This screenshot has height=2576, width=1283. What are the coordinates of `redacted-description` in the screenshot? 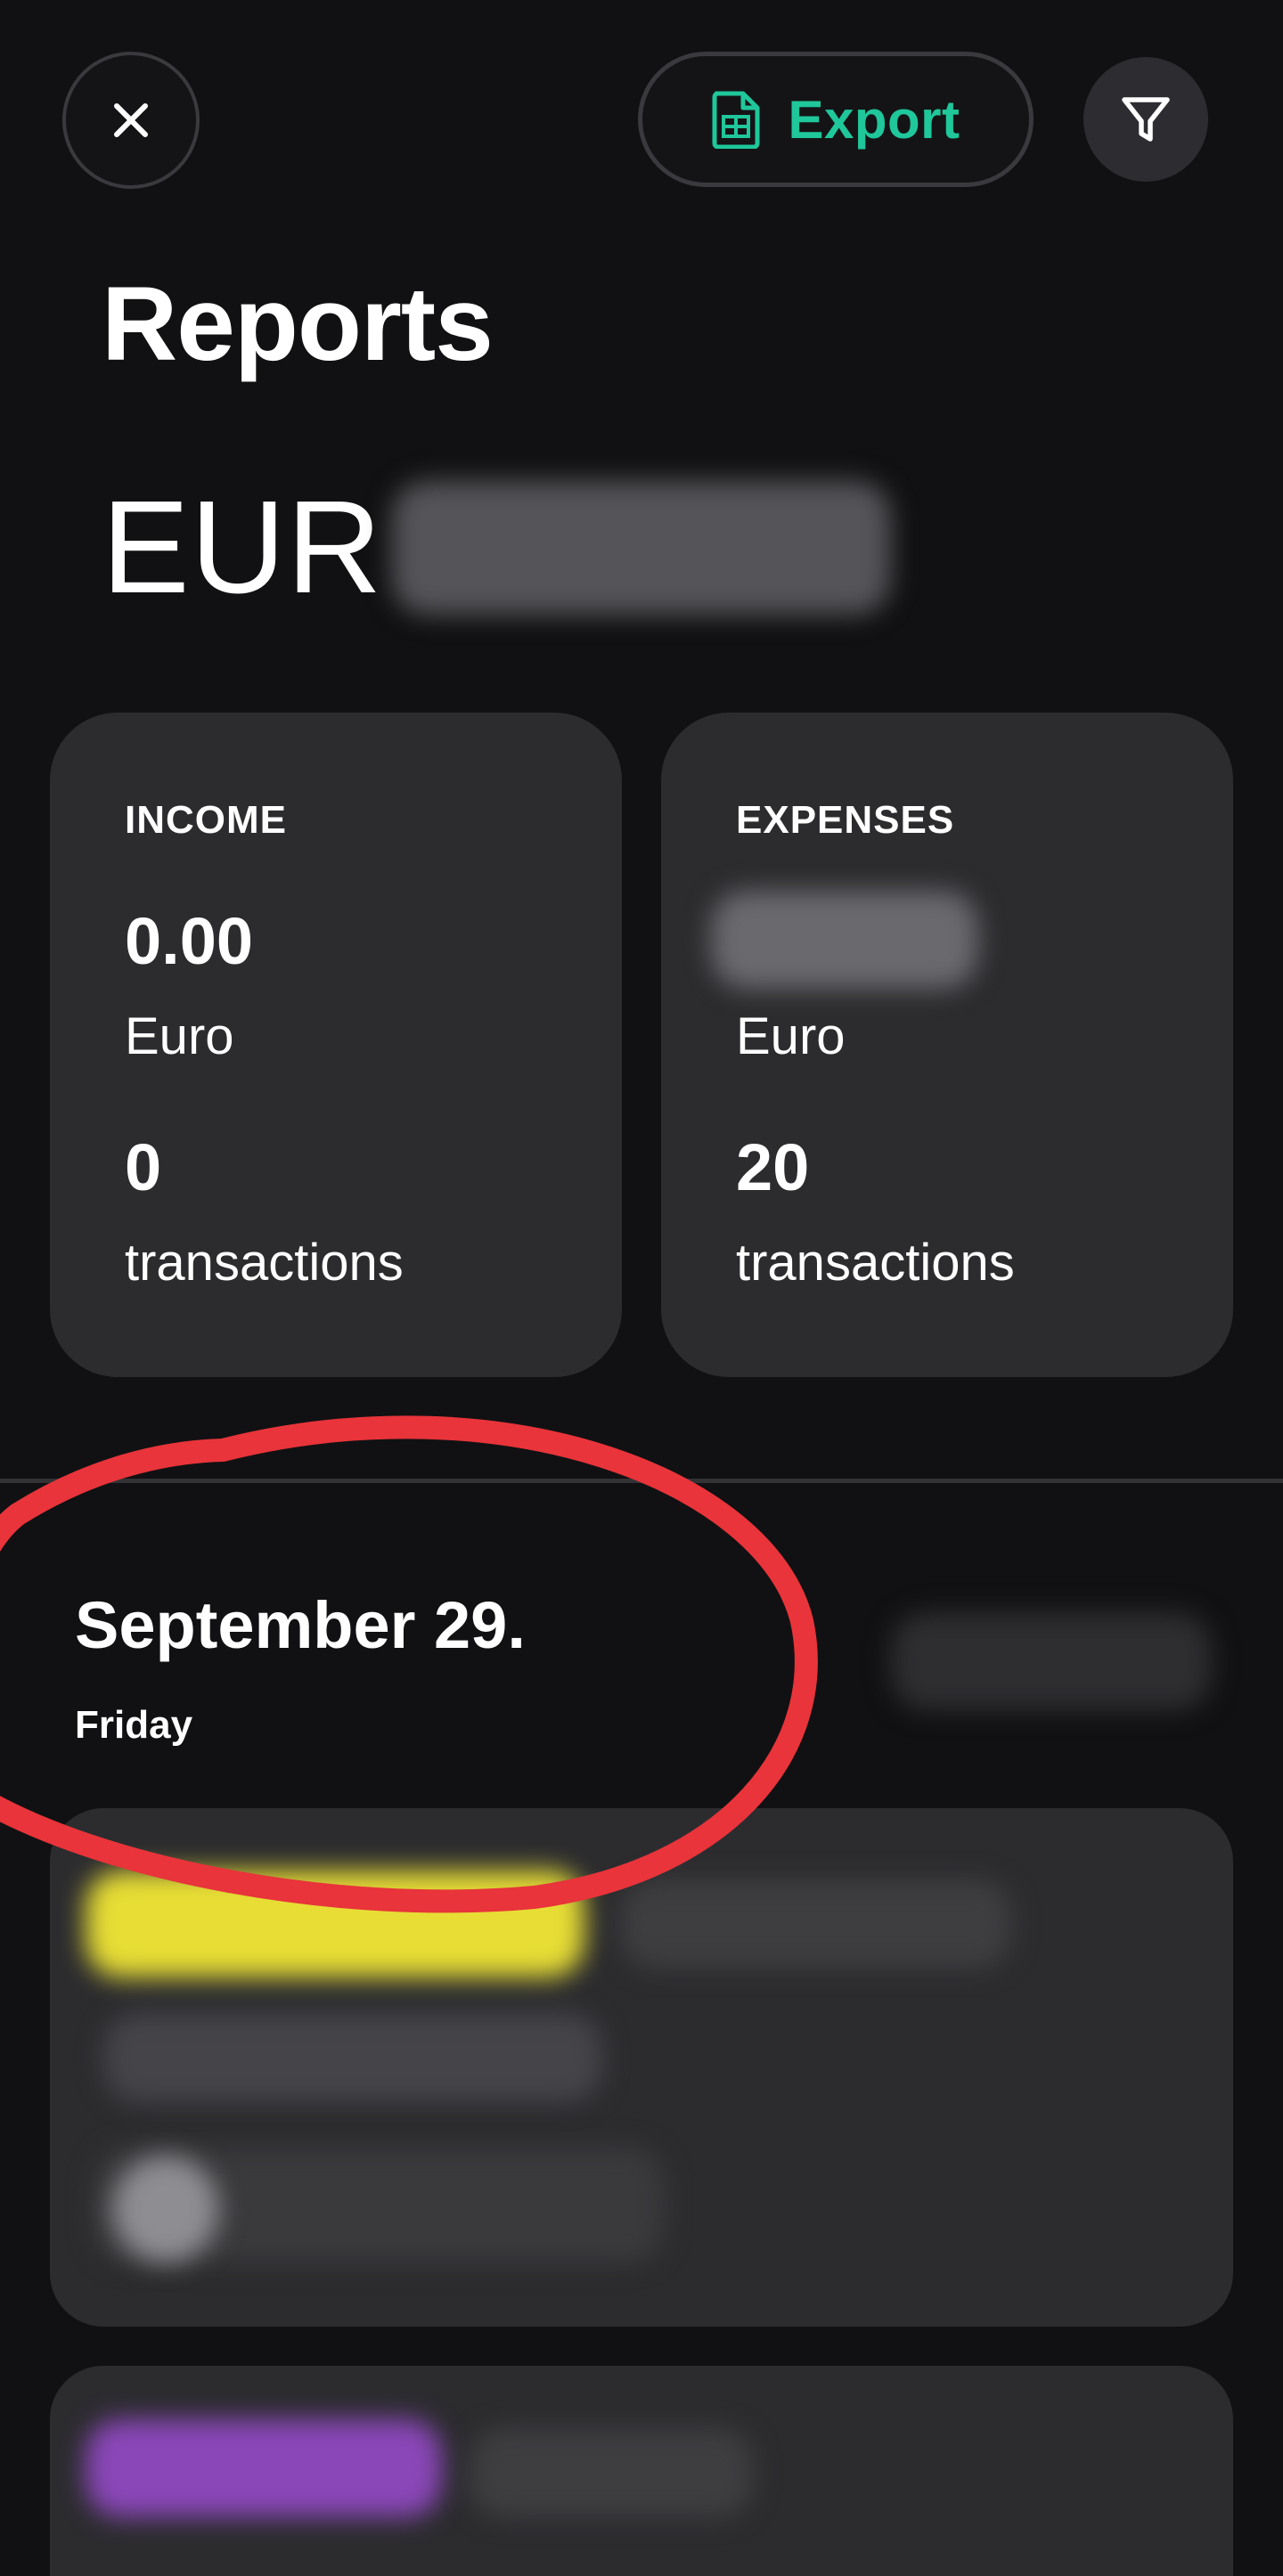 It's located at (352, 2057).